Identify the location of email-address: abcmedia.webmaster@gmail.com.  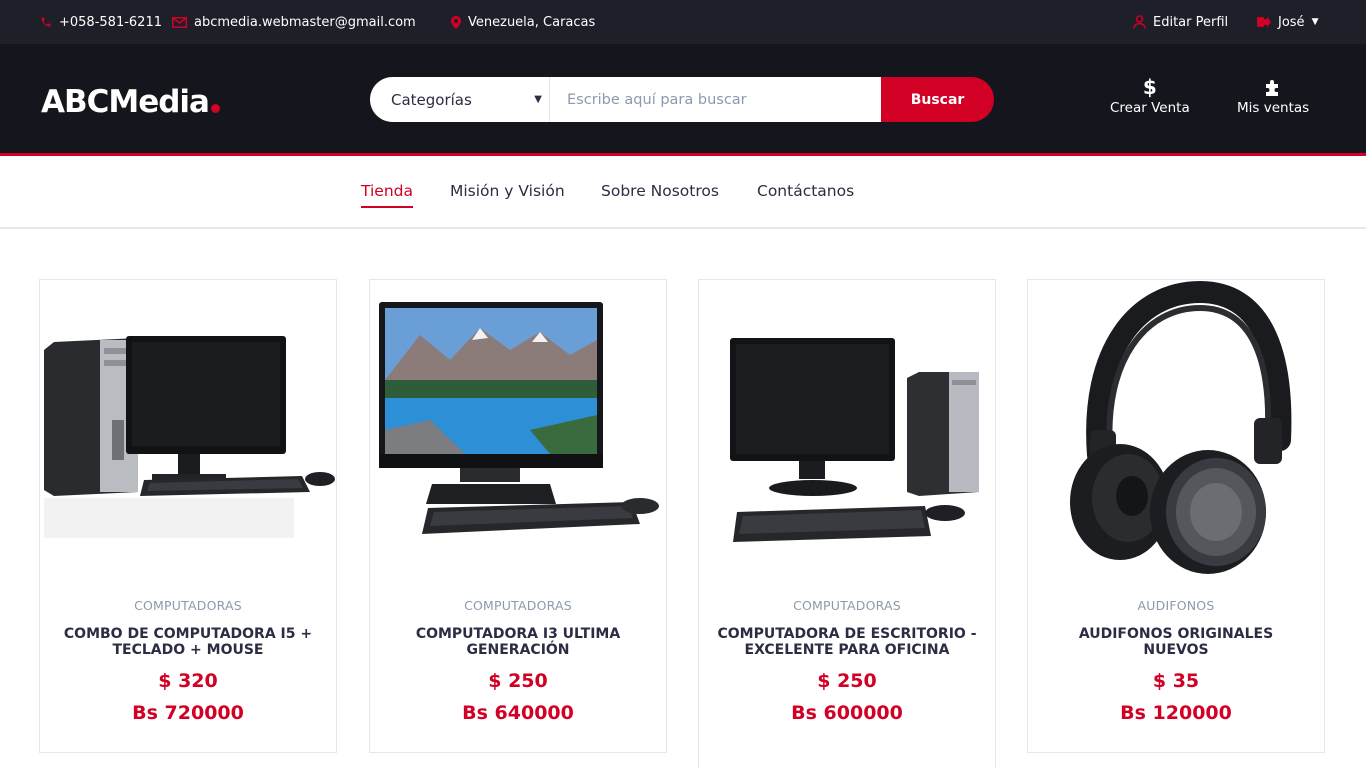
(305, 22).